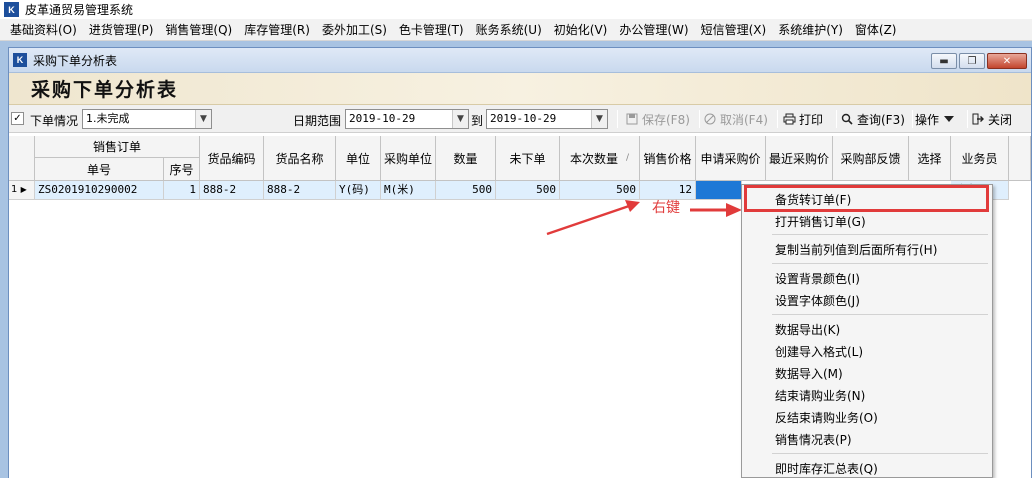 This screenshot has width=1032, height=478. Describe the element at coordinates (408, 158) in the screenshot. I see `col-purchase-unit: 采购单位` at that location.